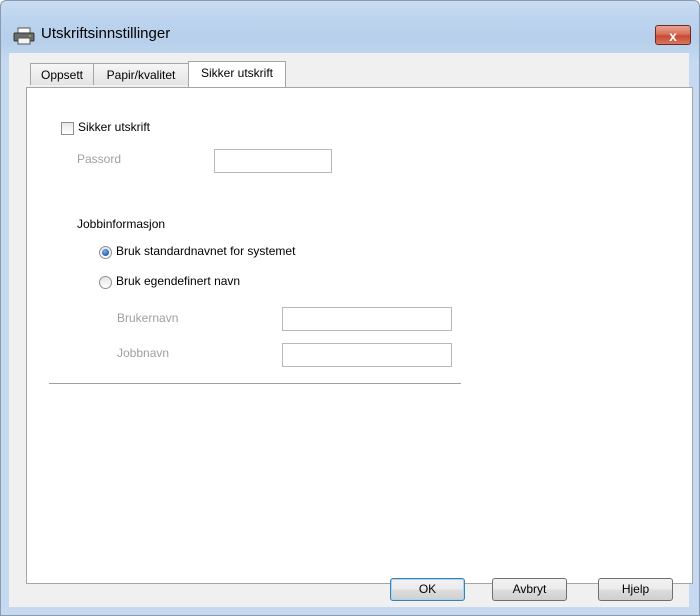 Image resolution: width=700 pixels, height=616 pixels. I want to click on radio-default-name, so click(105, 252).